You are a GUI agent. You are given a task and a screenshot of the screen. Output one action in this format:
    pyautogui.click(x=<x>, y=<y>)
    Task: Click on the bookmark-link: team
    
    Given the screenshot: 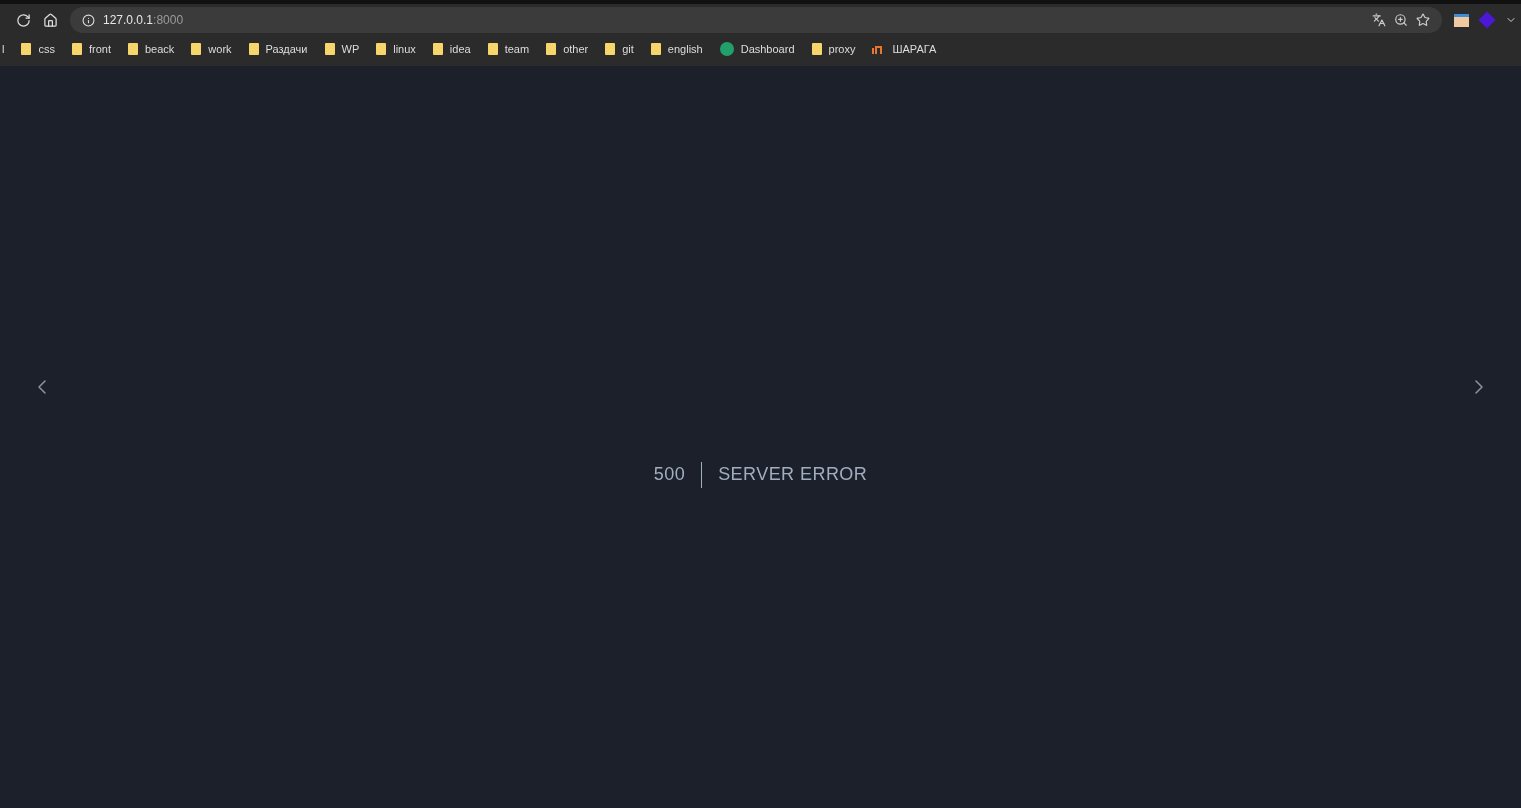 What is the action you would take?
    pyautogui.click(x=517, y=49)
    